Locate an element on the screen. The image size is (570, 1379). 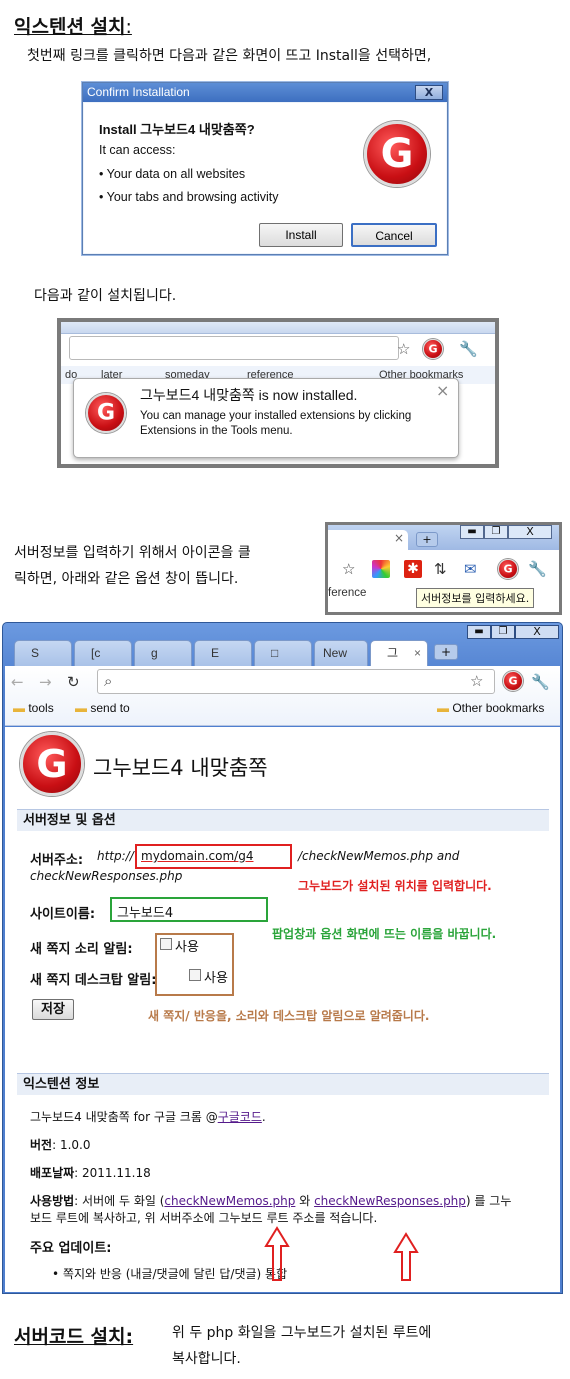
site-name-input: 그누보드4 is located at coordinates (189, 909).